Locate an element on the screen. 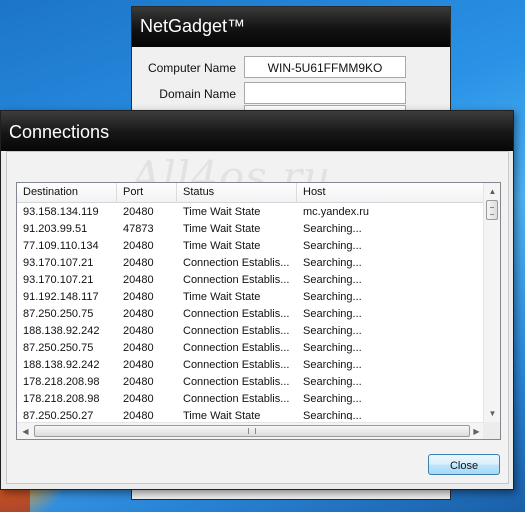 Image resolution: width=525 pixels, height=512 pixels. computer-name-label: Computer Name is located at coordinates (191, 68).